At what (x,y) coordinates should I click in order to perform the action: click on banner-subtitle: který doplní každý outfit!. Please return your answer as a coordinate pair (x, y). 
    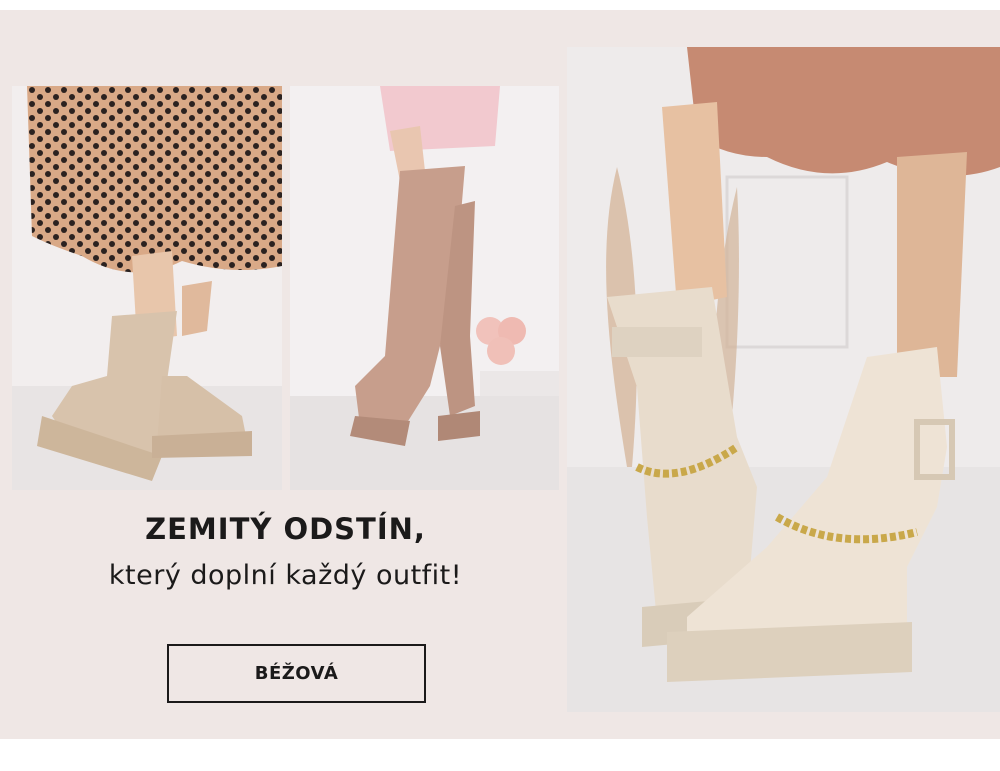
    Looking at the image, I should click on (285, 575).